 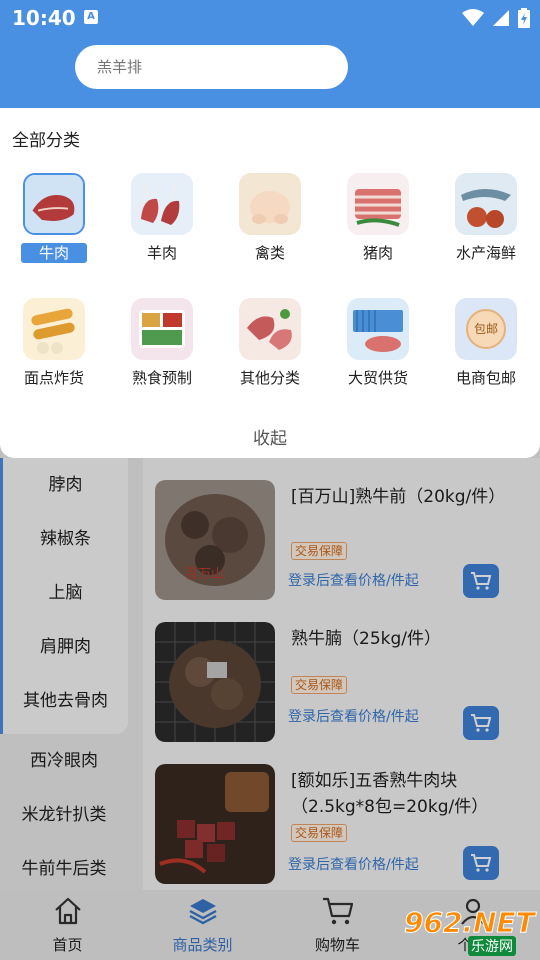 I want to click on category-label: 牛肉, so click(x=54, y=253).